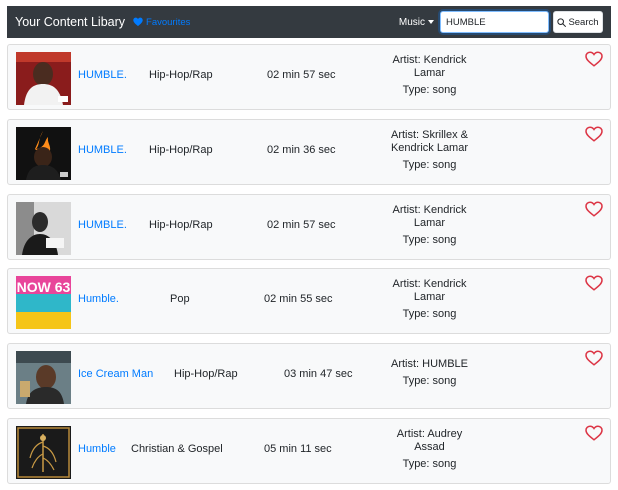 This screenshot has height=490, width=618. What do you see at coordinates (44, 287) in the screenshot?
I see `album-art-text: NOW 63` at bounding box center [44, 287].